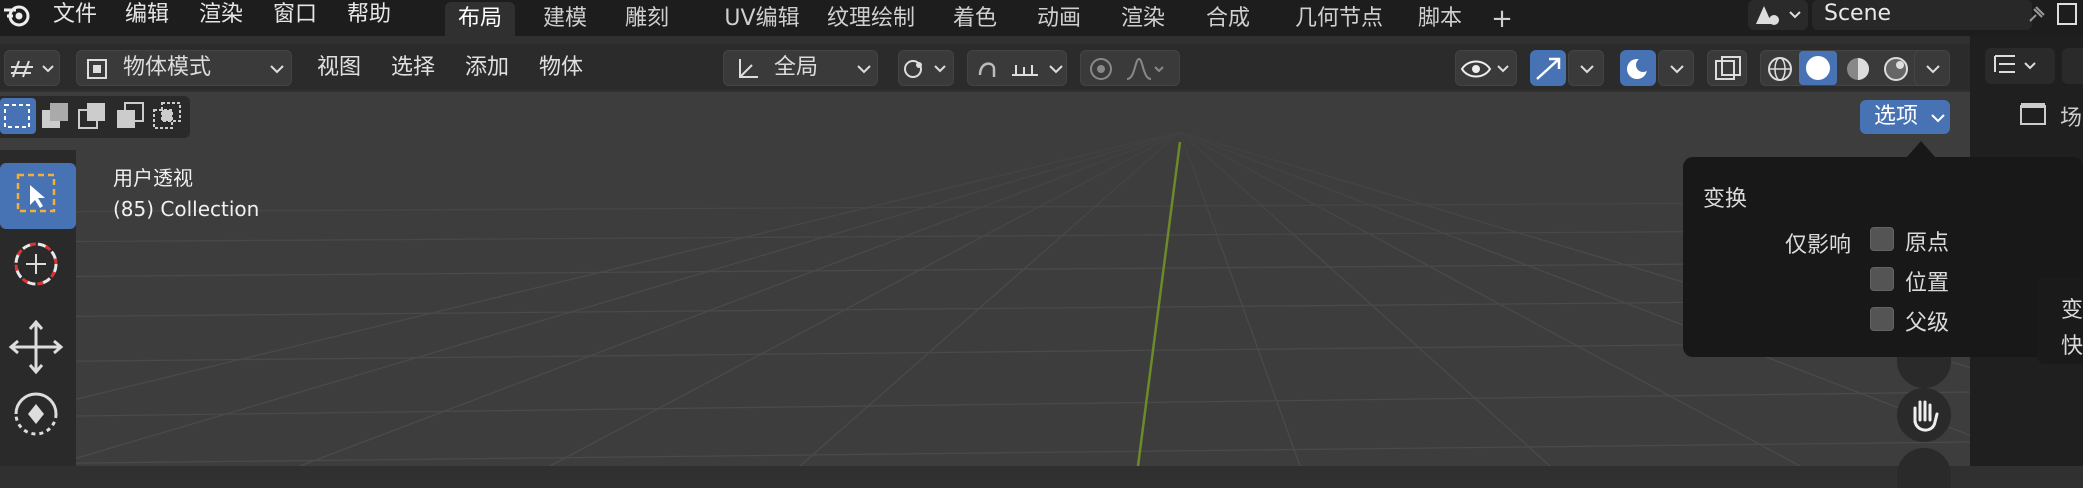 The width and height of the screenshot is (2083, 488). What do you see at coordinates (147, 15) in the screenshot?
I see `menu-edit: 编辑` at bounding box center [147, 15].